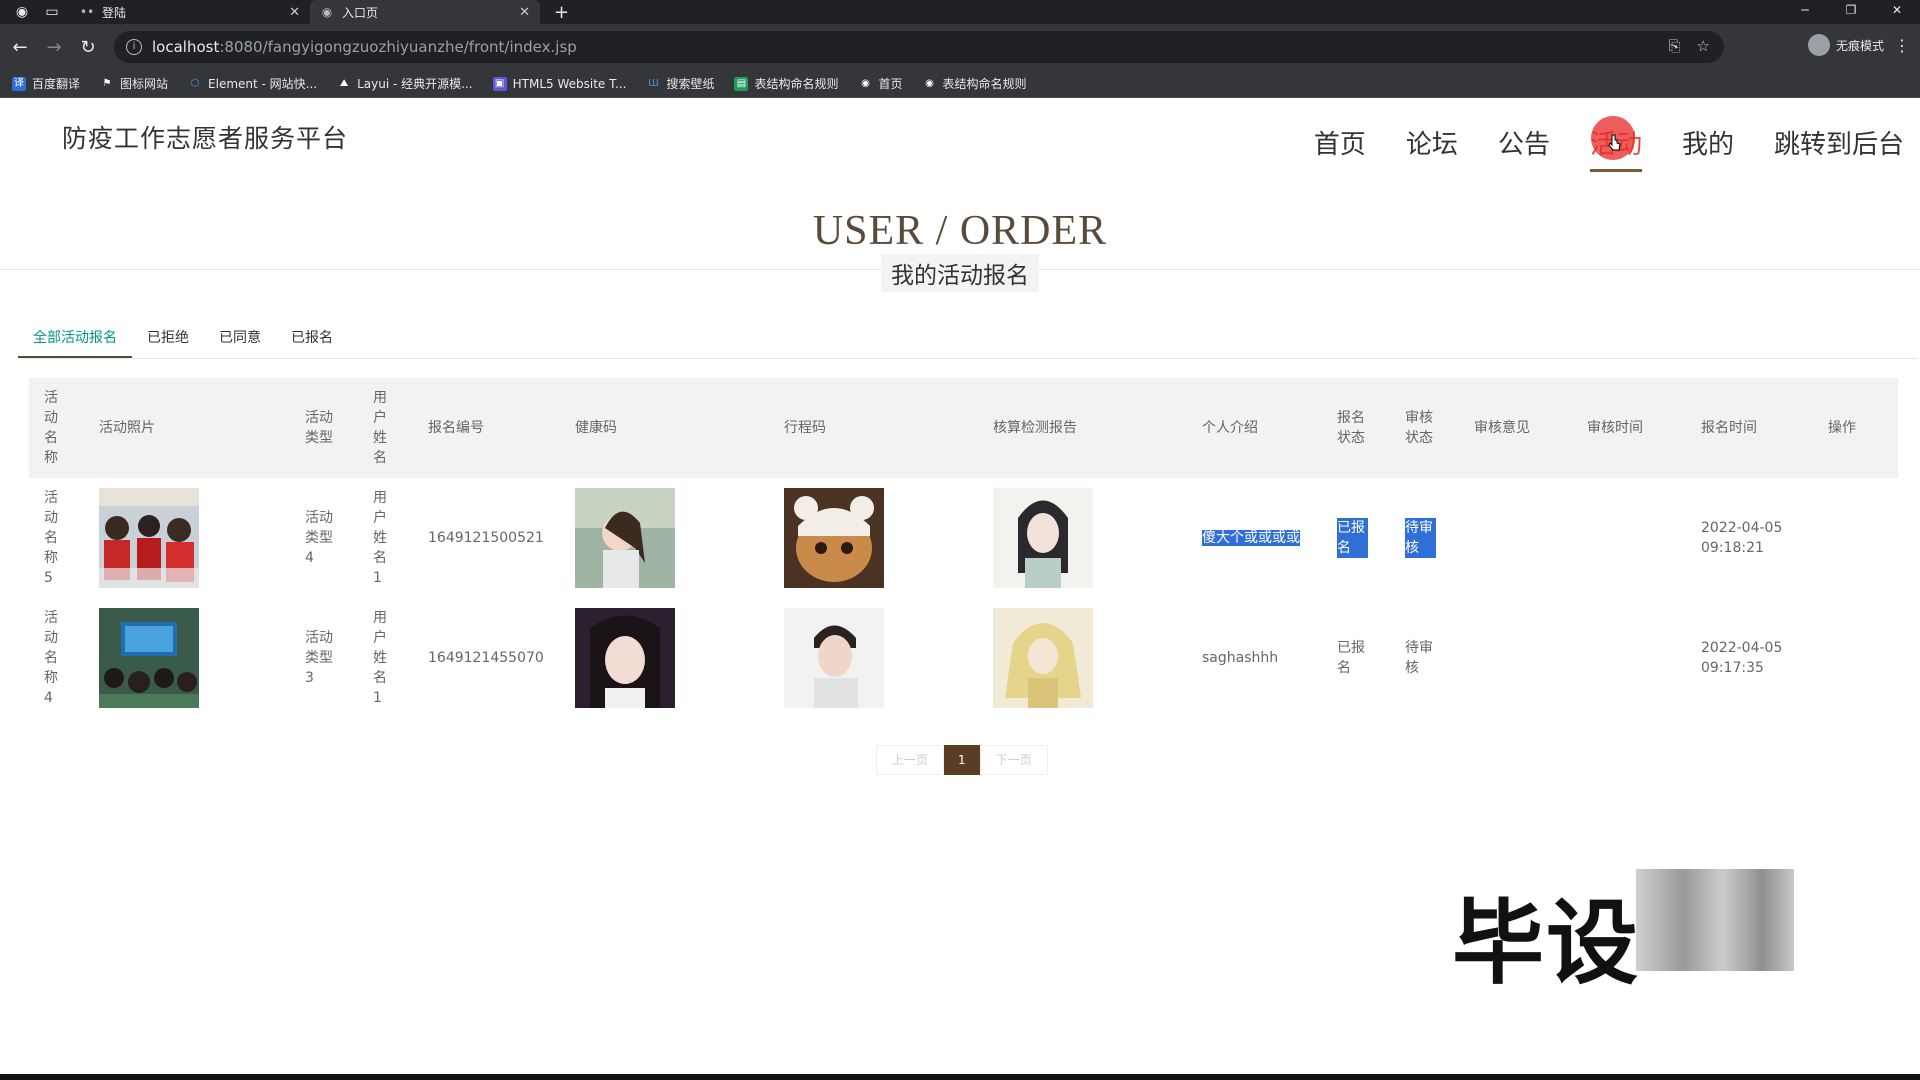 The width and height of the screenshot is (1920, 1080). What do you see at coordinates (87, 12) in the screenshot?
I see `tab-favicon-icon: ••` at bounding box center [87, 12].